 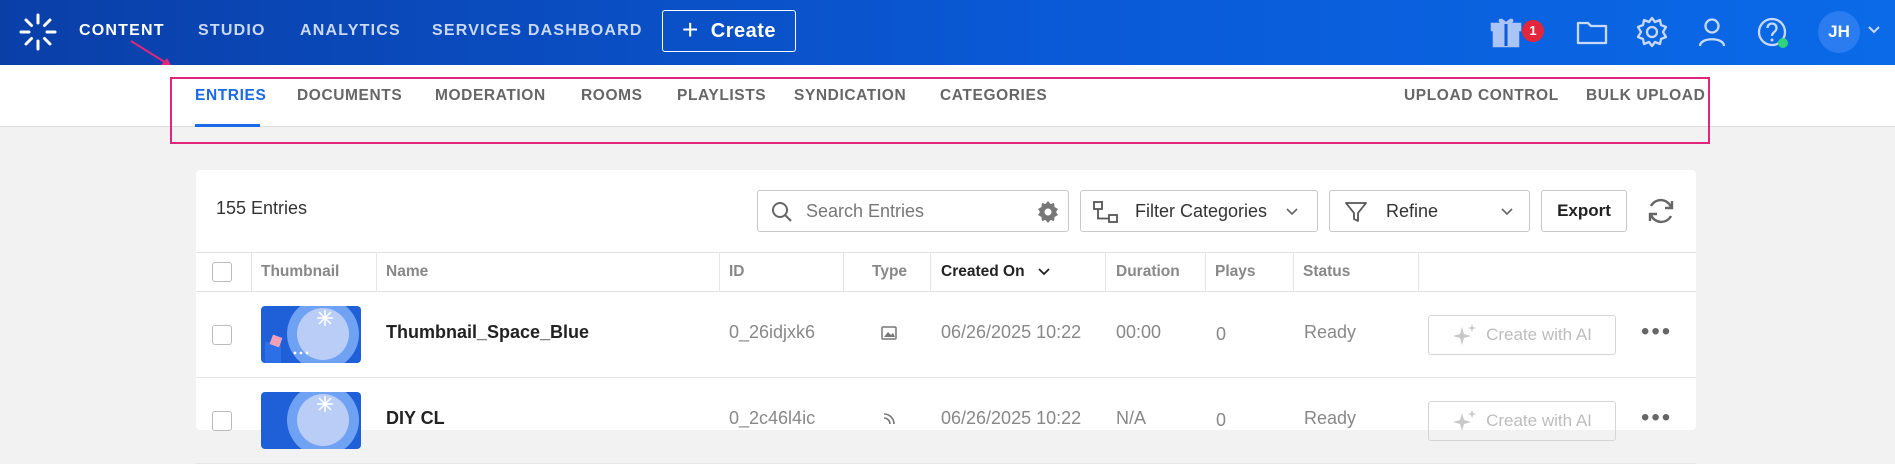 I want to click on refine-label: Refine, so click(x=1412, y=211).